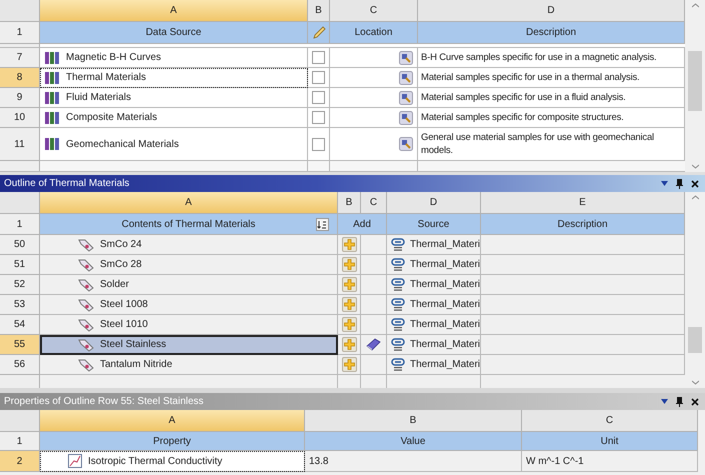 This screenshot has width=705, height=475. Describe the element at coordinates (319, 33) in the screenshot. I see `pencil-icon` at that location.